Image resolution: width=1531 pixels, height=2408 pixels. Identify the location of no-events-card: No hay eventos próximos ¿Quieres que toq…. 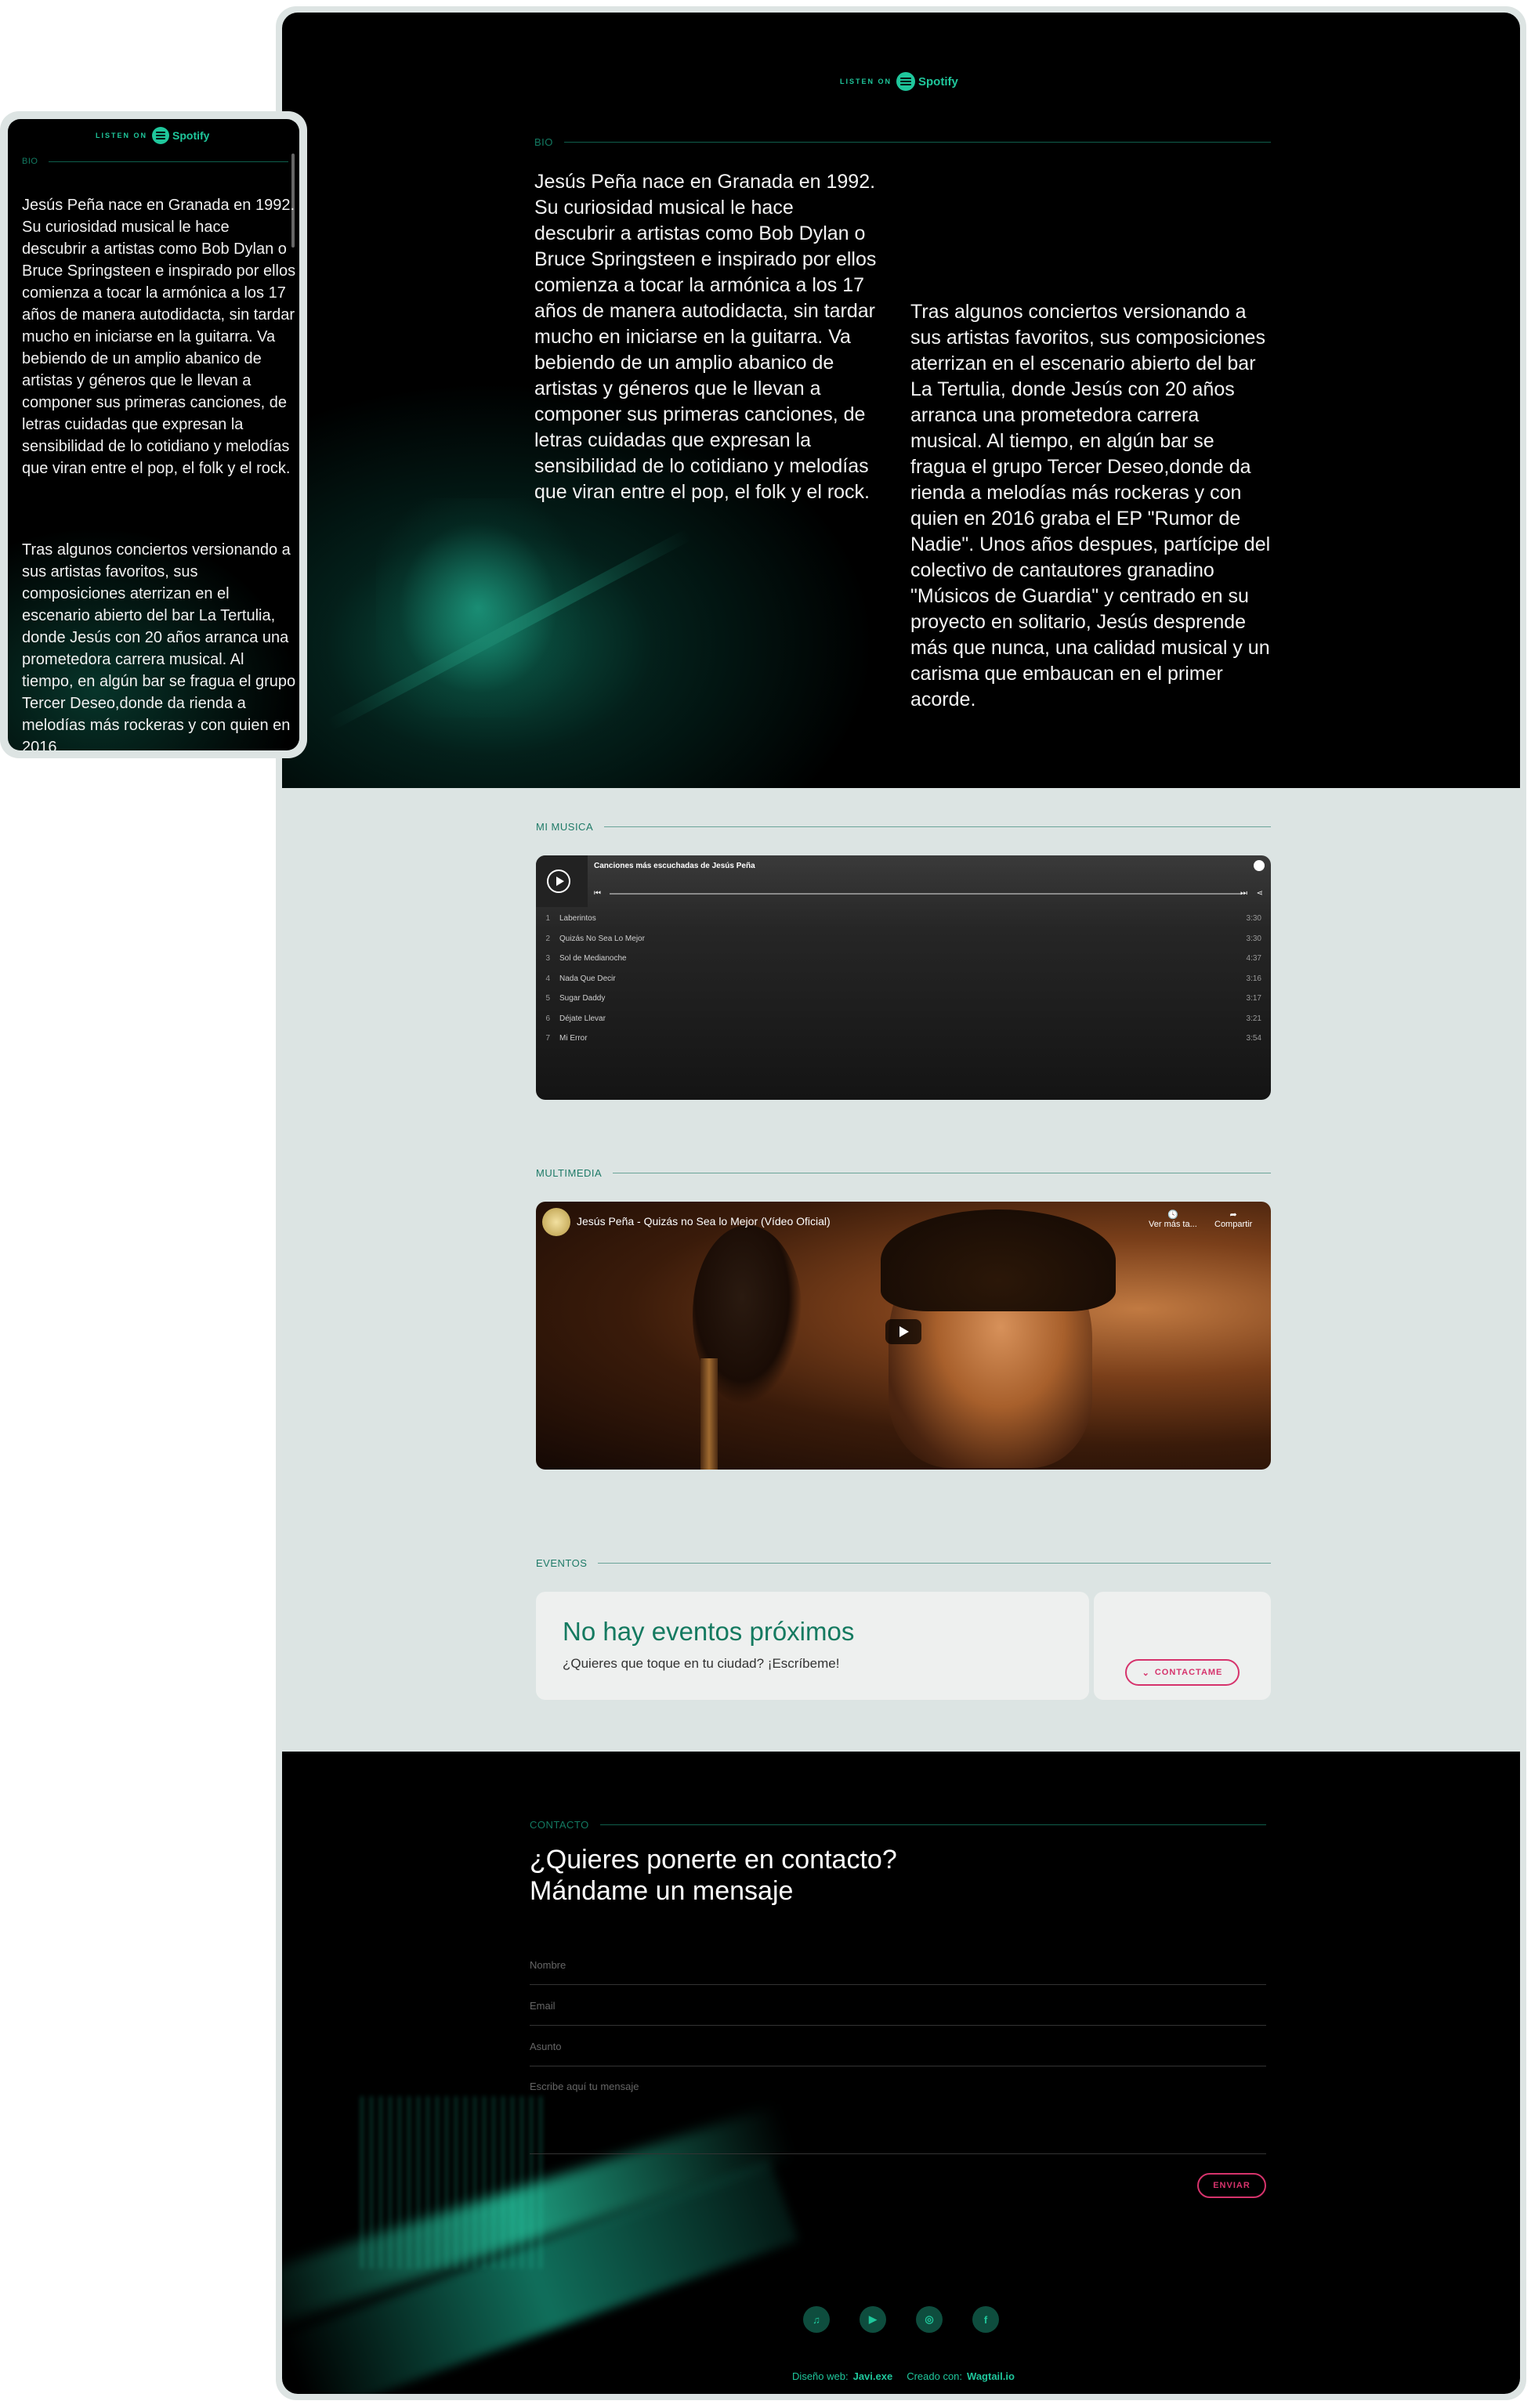
(812, 1646).